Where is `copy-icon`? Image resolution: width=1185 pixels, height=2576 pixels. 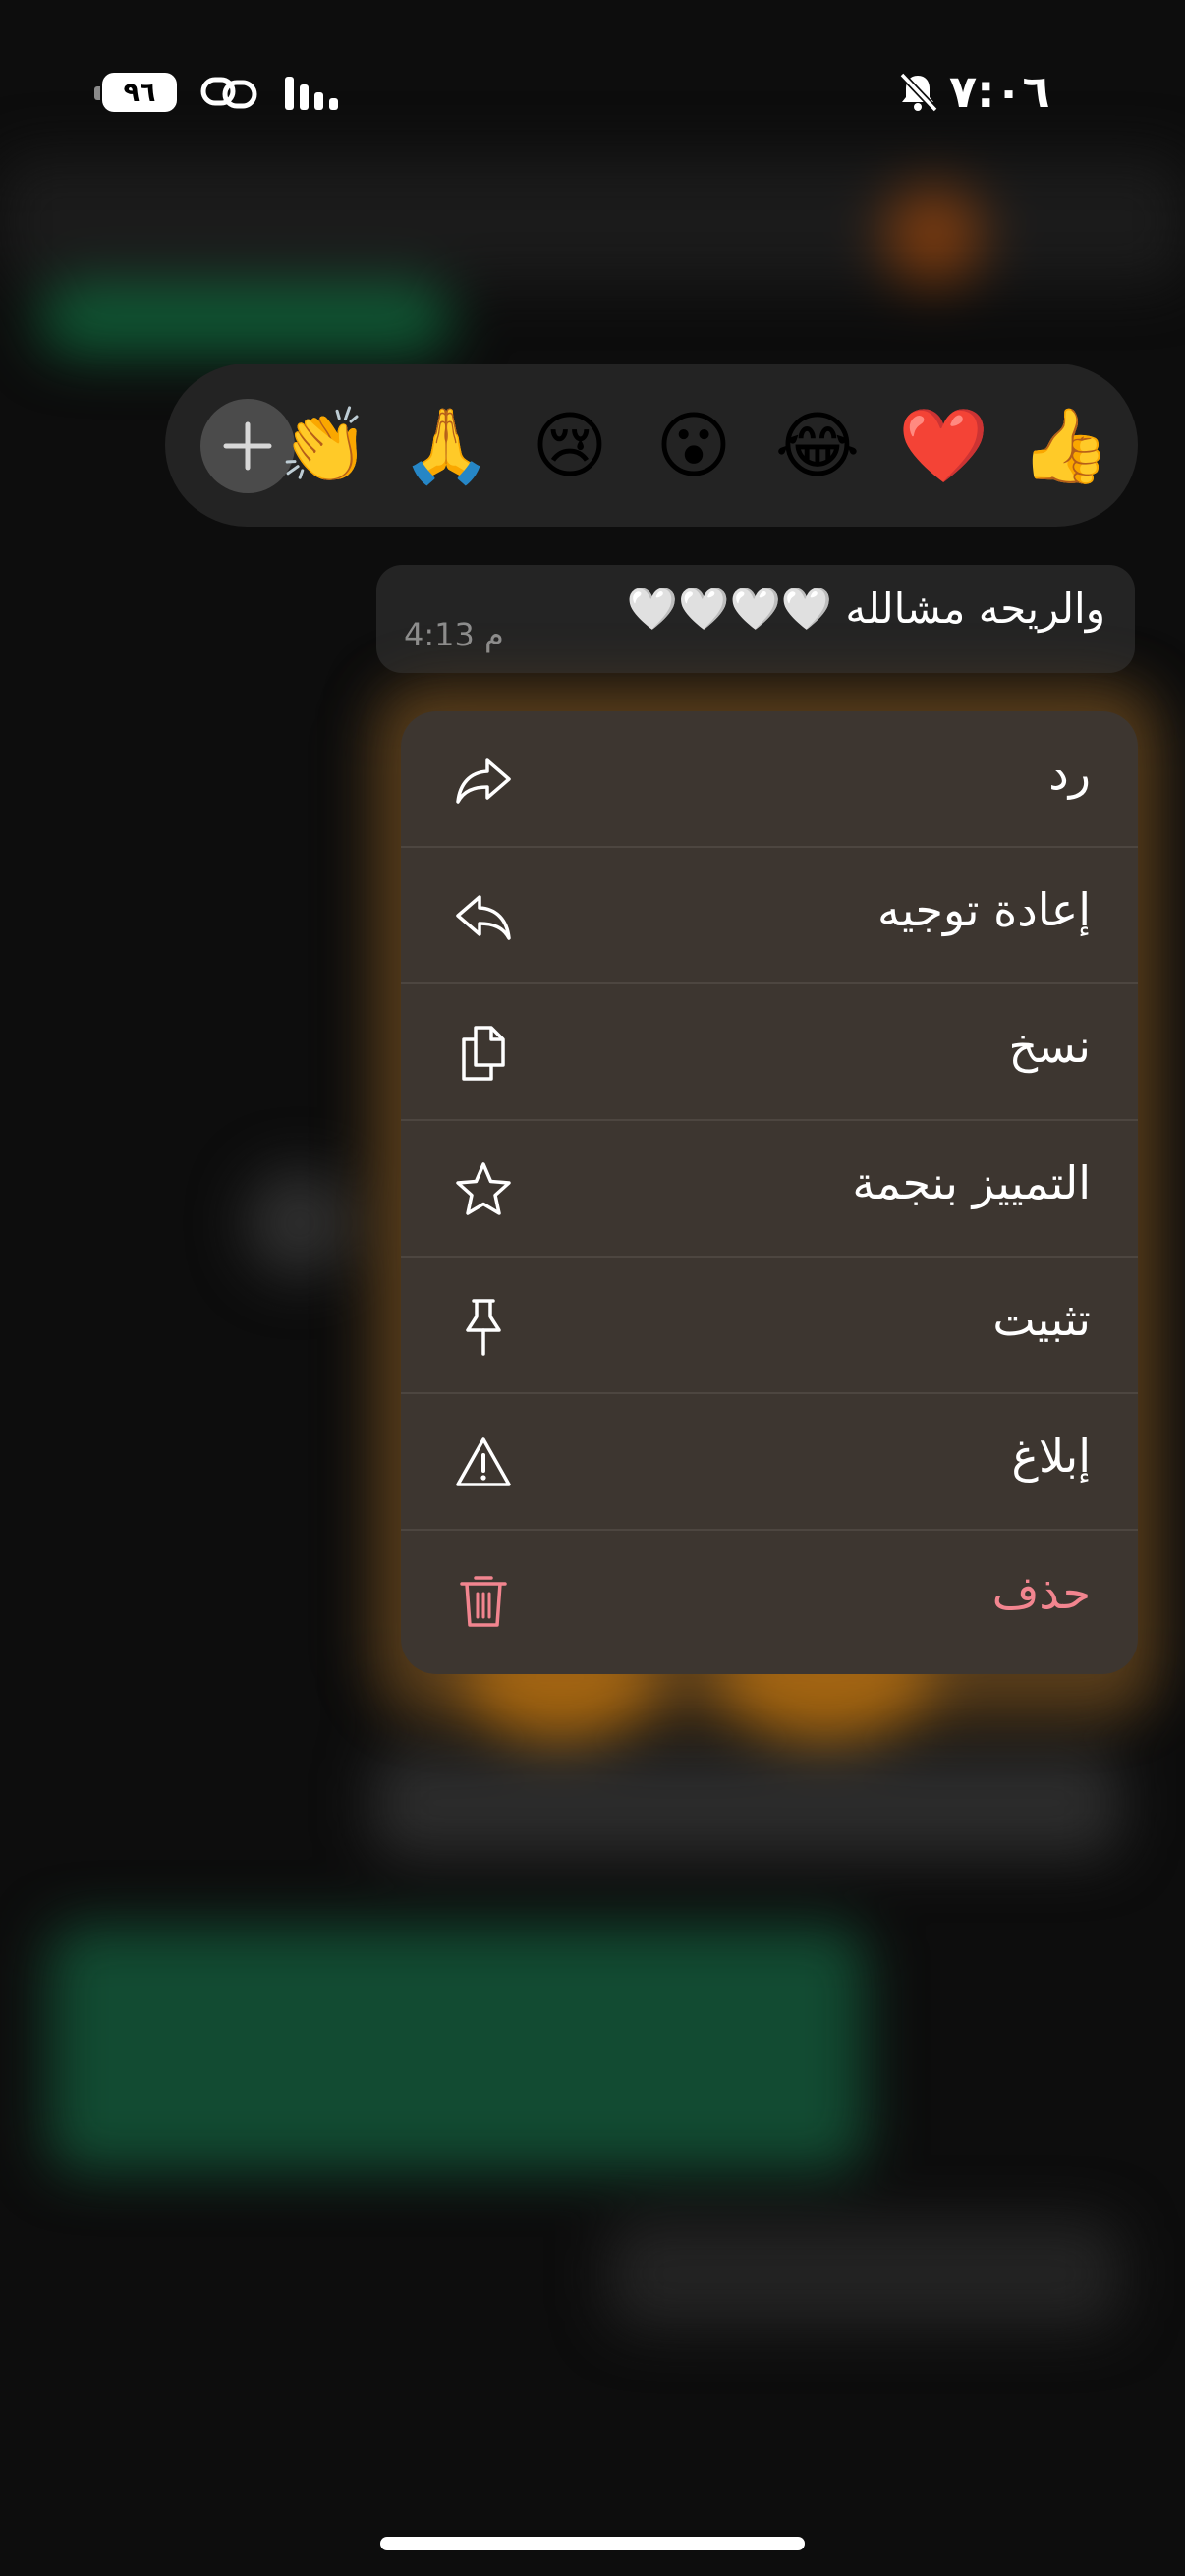
copy-icon is located at coordinates (484, 1053).